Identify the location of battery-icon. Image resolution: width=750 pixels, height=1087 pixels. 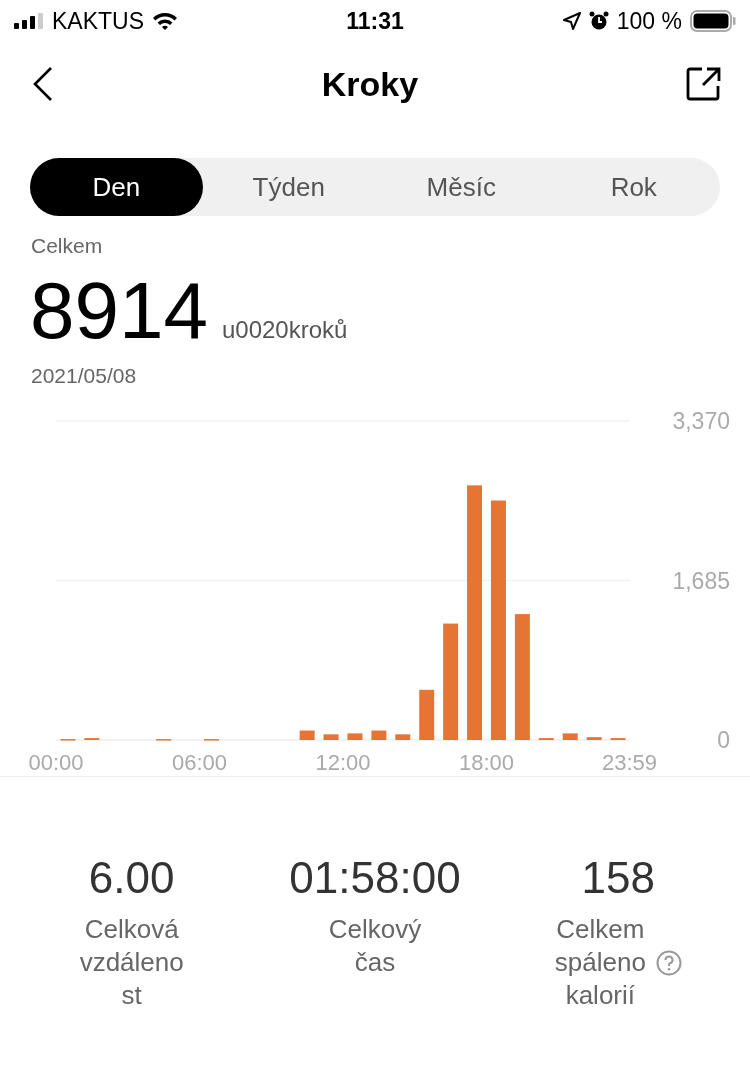
(713, 21).